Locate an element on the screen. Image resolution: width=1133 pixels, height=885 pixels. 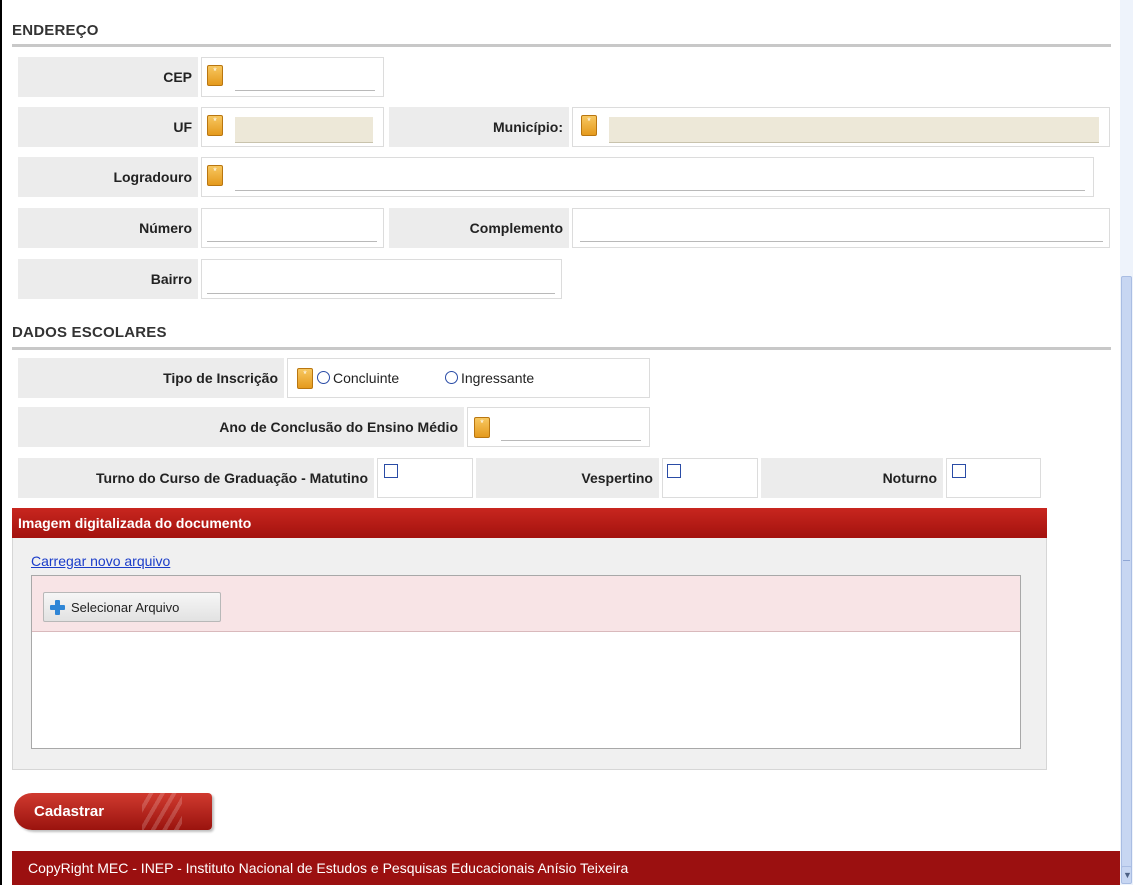
turno-matutino-label: Turno do Curso de Graduação - Matutino is located at coordinates (196, 478).